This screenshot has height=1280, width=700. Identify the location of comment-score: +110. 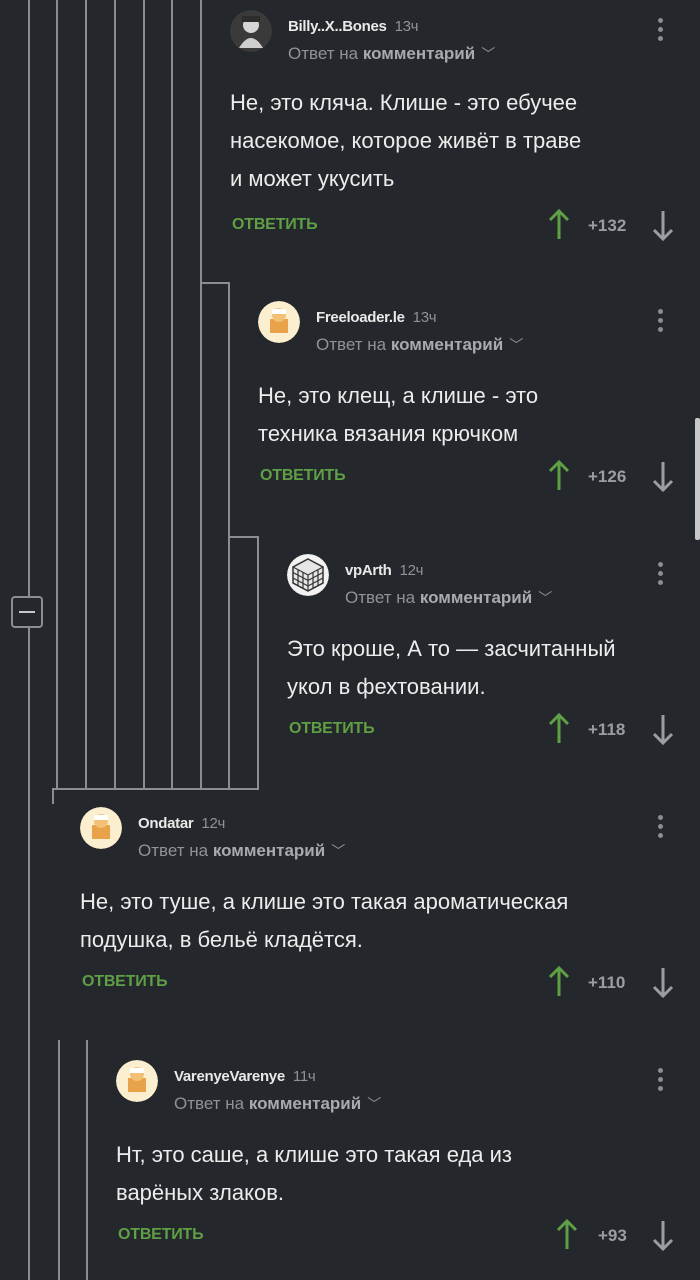
(607, 982).